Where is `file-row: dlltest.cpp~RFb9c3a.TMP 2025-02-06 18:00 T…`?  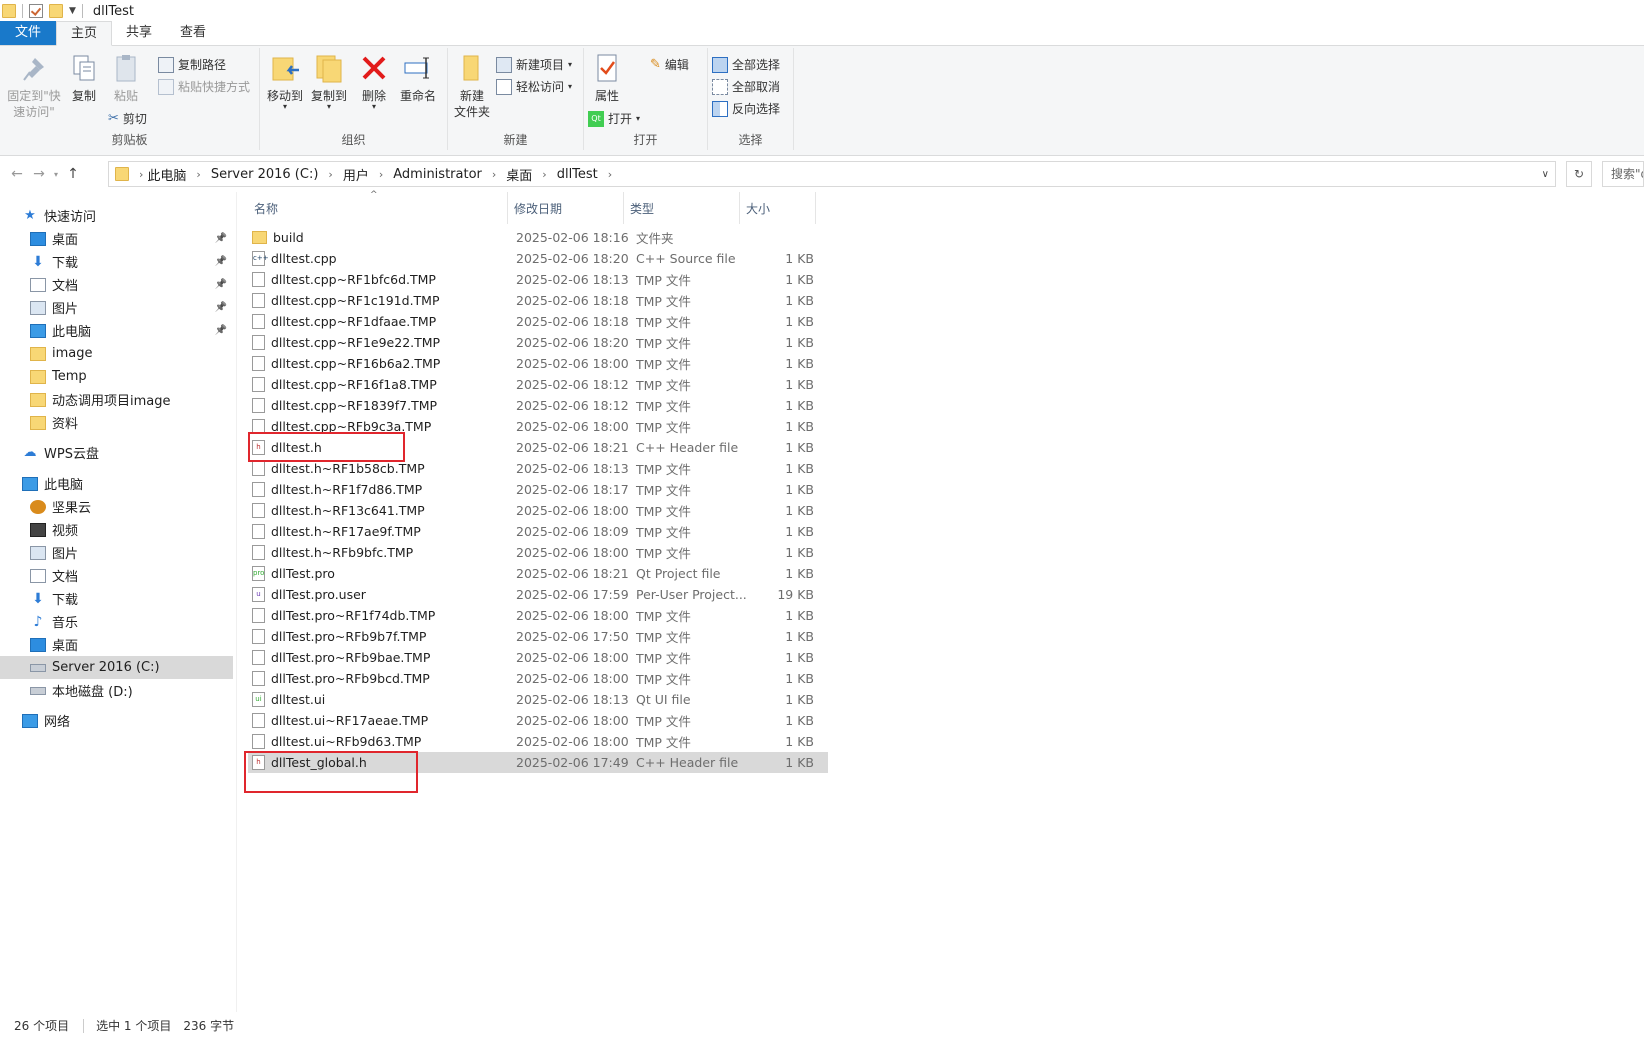
file-row: dlltest.cpp~RFb9c3a.TMP 2025-02-06 18:00 T… is located at coordinates (538, 426).